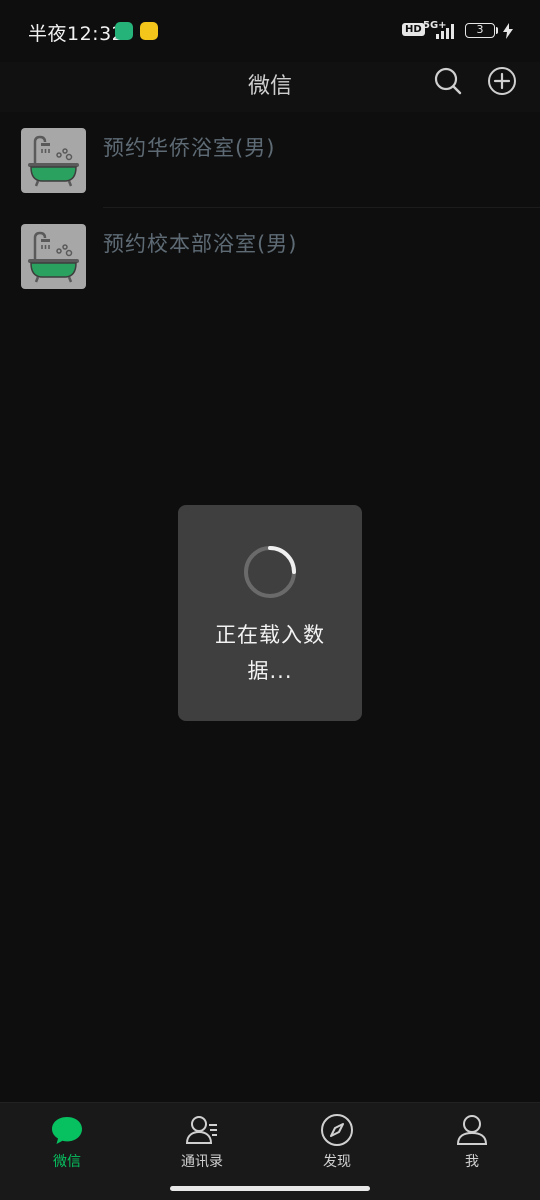 This screenshot has height=1200, width=540. Describe the element at coordinates (472, 1162) in the screenshot. I see `tab-label: 我` at that location.